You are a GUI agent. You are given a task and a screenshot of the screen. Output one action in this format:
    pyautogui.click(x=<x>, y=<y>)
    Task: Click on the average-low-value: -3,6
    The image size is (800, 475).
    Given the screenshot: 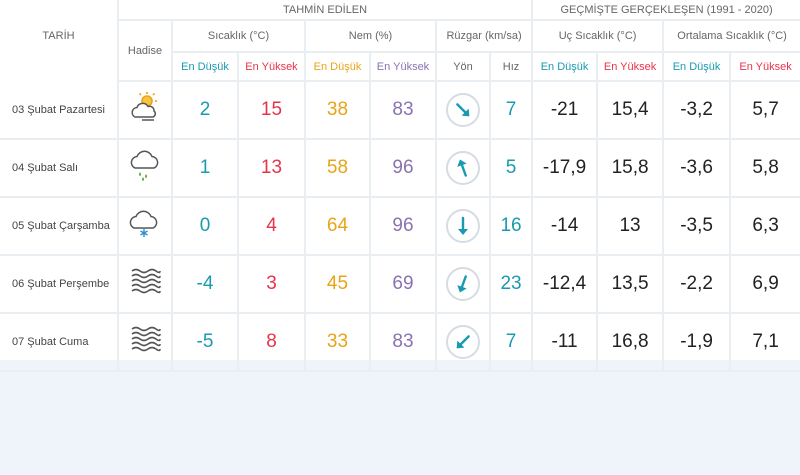 What is the action you would take?
    pyautogui.click(x=696, y=169)
    